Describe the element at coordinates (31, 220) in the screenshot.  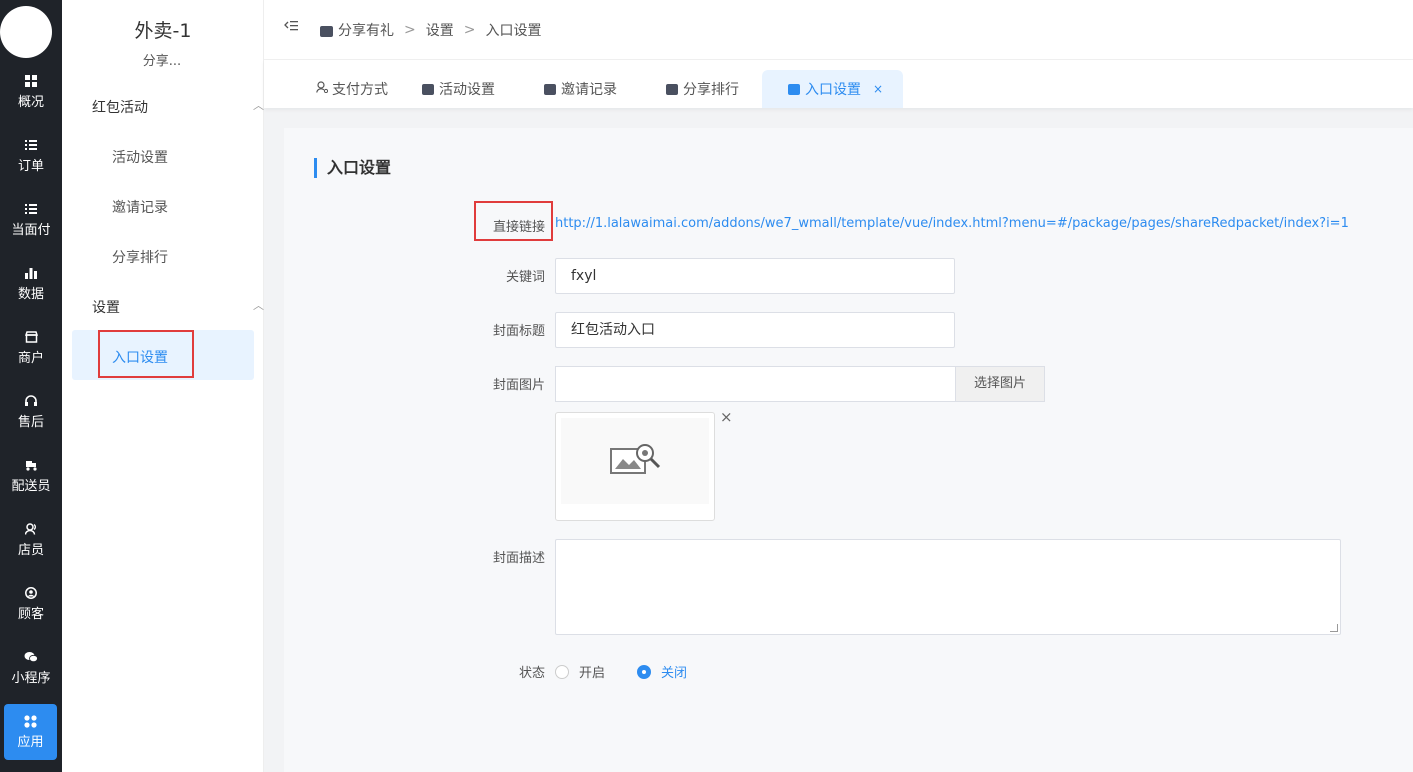
I see `rail-item-facepay: 当面付` at that location.